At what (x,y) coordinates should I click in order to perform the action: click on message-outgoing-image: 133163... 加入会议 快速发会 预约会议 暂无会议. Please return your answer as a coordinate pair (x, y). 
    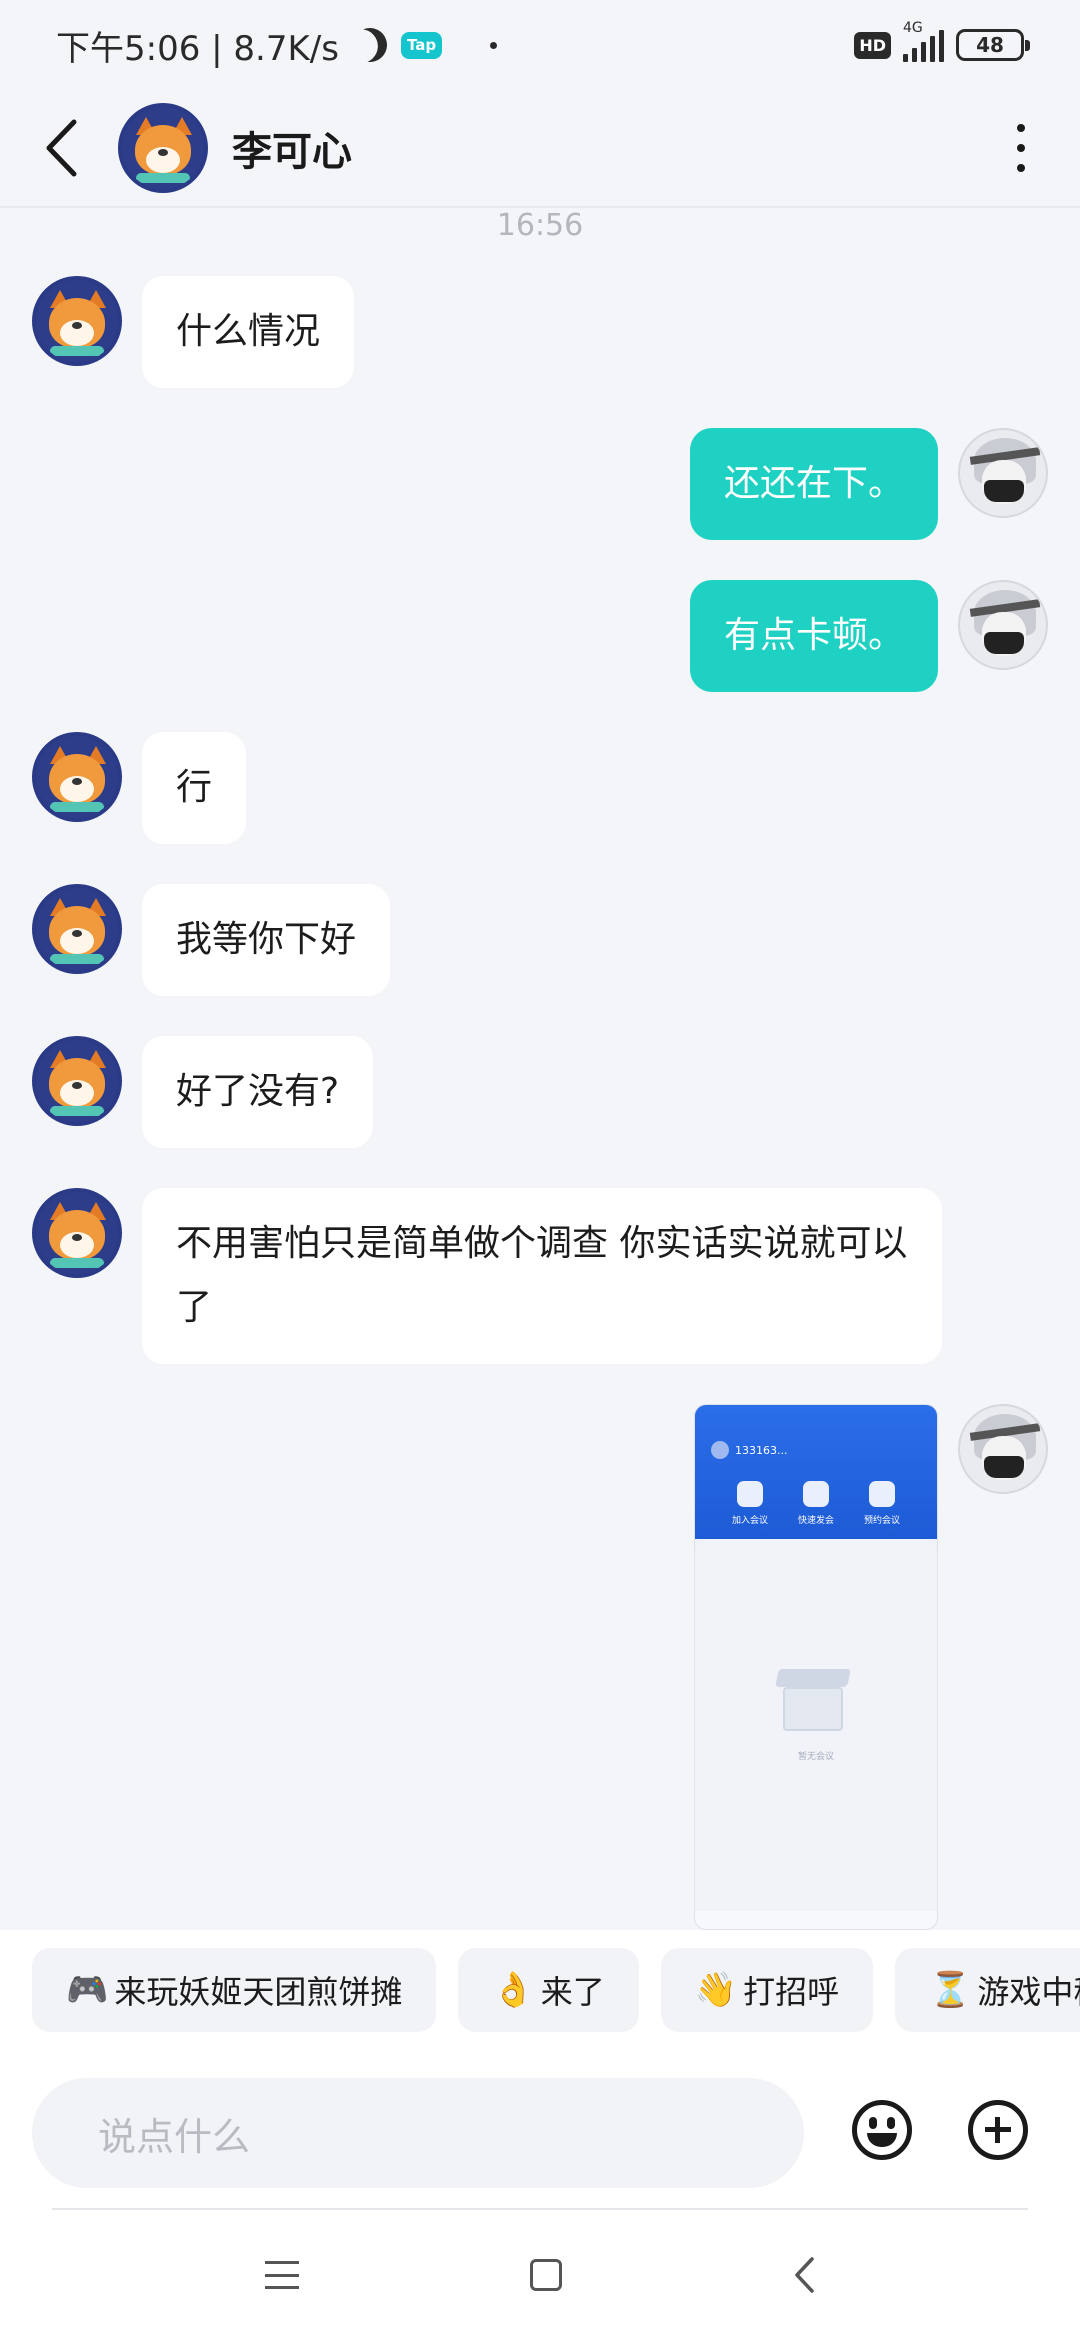
    Looking at the image, I should click on (871, 1667).